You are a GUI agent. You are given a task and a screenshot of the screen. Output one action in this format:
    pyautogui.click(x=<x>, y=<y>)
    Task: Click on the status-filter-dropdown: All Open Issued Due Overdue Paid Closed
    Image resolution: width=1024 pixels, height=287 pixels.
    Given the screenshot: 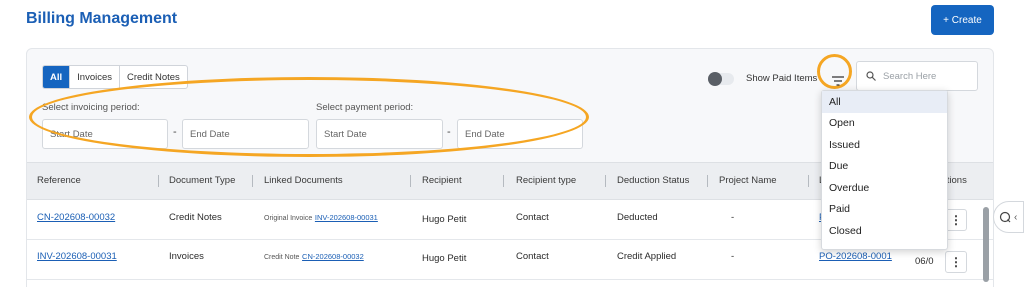 What is the action you would take?
    pyautogui.click(x=884, y=170)
    